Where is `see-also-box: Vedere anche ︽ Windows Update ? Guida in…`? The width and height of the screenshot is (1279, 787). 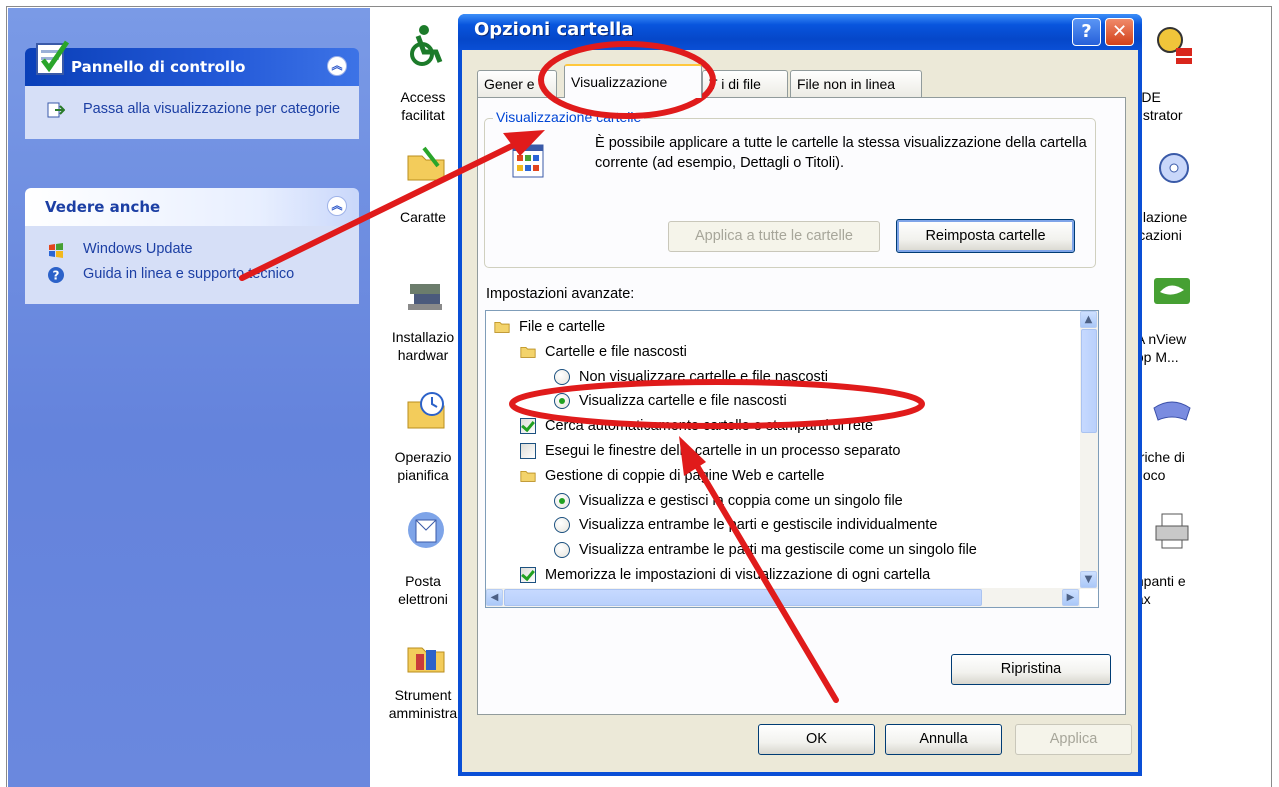 see-also-box: Vedere anche ︽ Windows Update ? Guida in… is located at coordinates (192, 246).